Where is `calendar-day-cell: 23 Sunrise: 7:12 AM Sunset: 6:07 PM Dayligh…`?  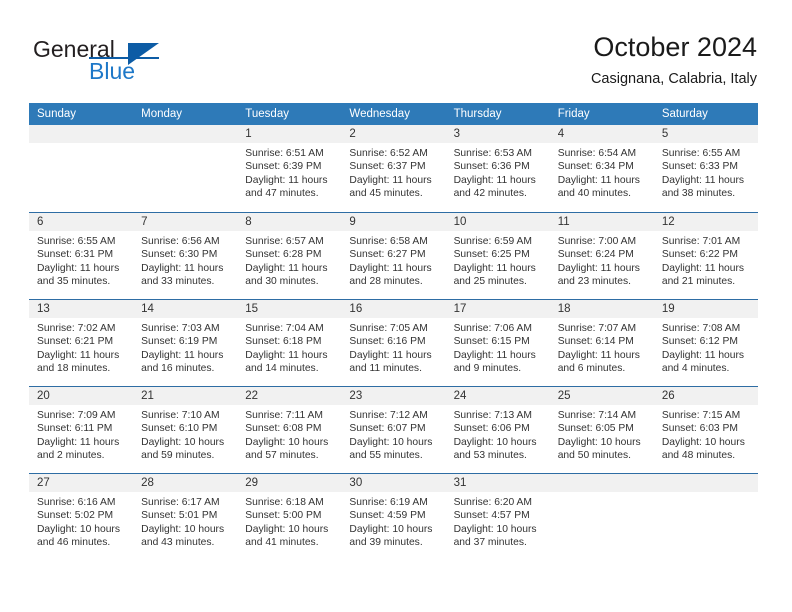
calendar-day-cell: 23 Sunrise: 7:12 AM Sunset: 6:07 PM Dayligh… is located at coordinates (393, 430).